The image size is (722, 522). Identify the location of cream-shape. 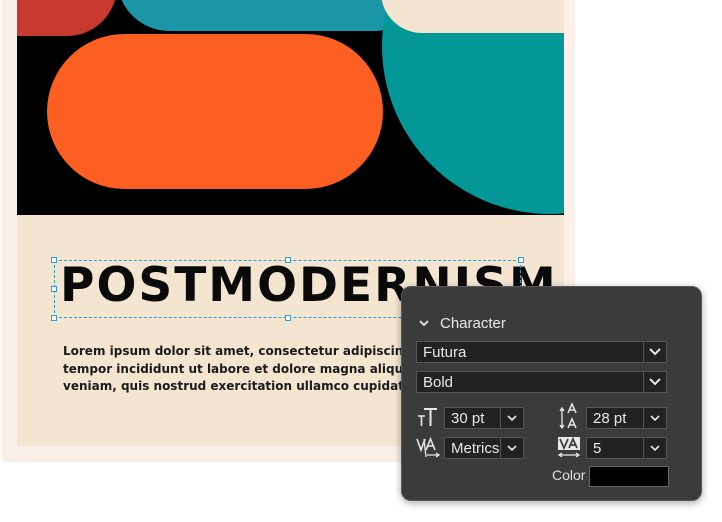
(472, 16).